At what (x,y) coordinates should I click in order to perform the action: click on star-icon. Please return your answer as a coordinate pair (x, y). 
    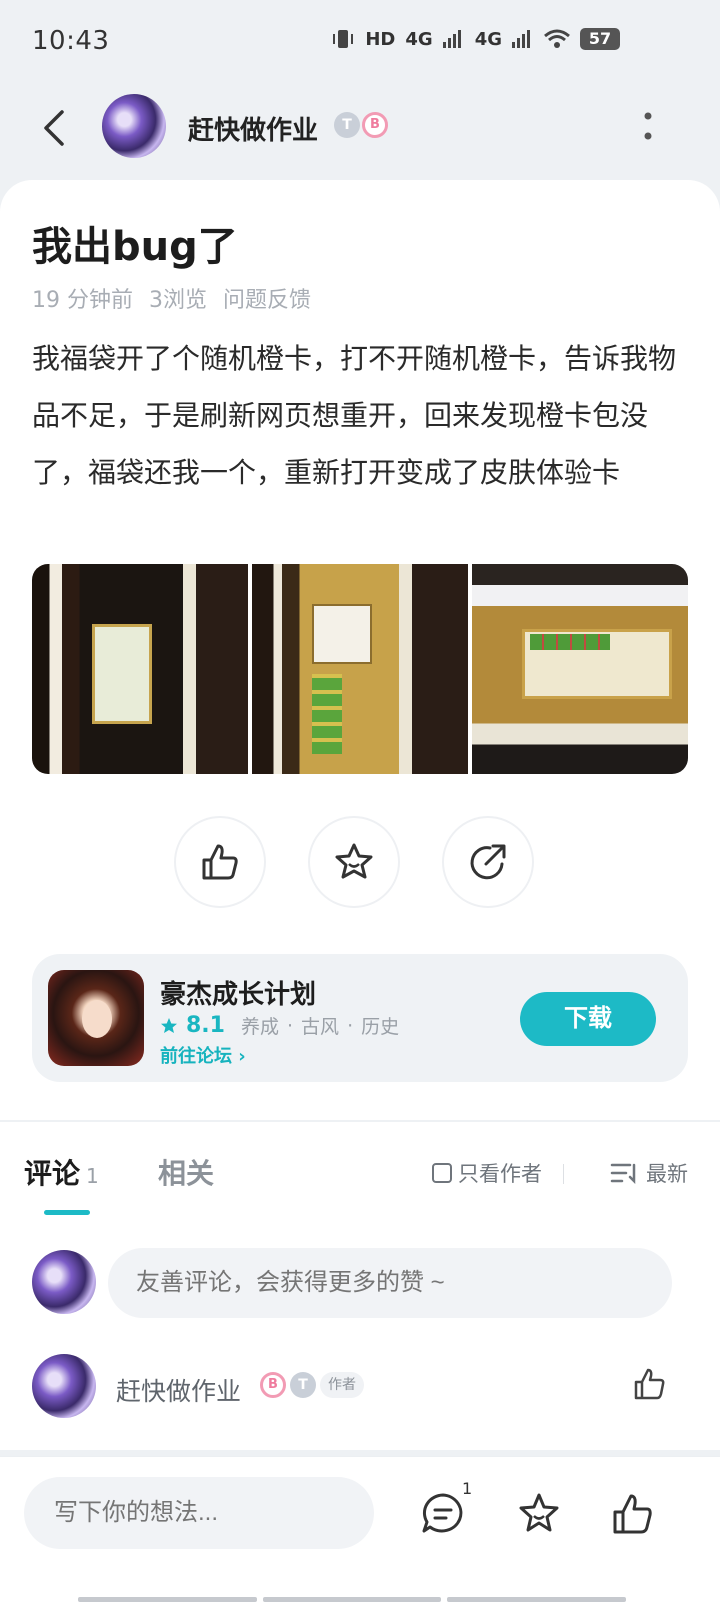
    Looking at the image, I should click on (354, 861).